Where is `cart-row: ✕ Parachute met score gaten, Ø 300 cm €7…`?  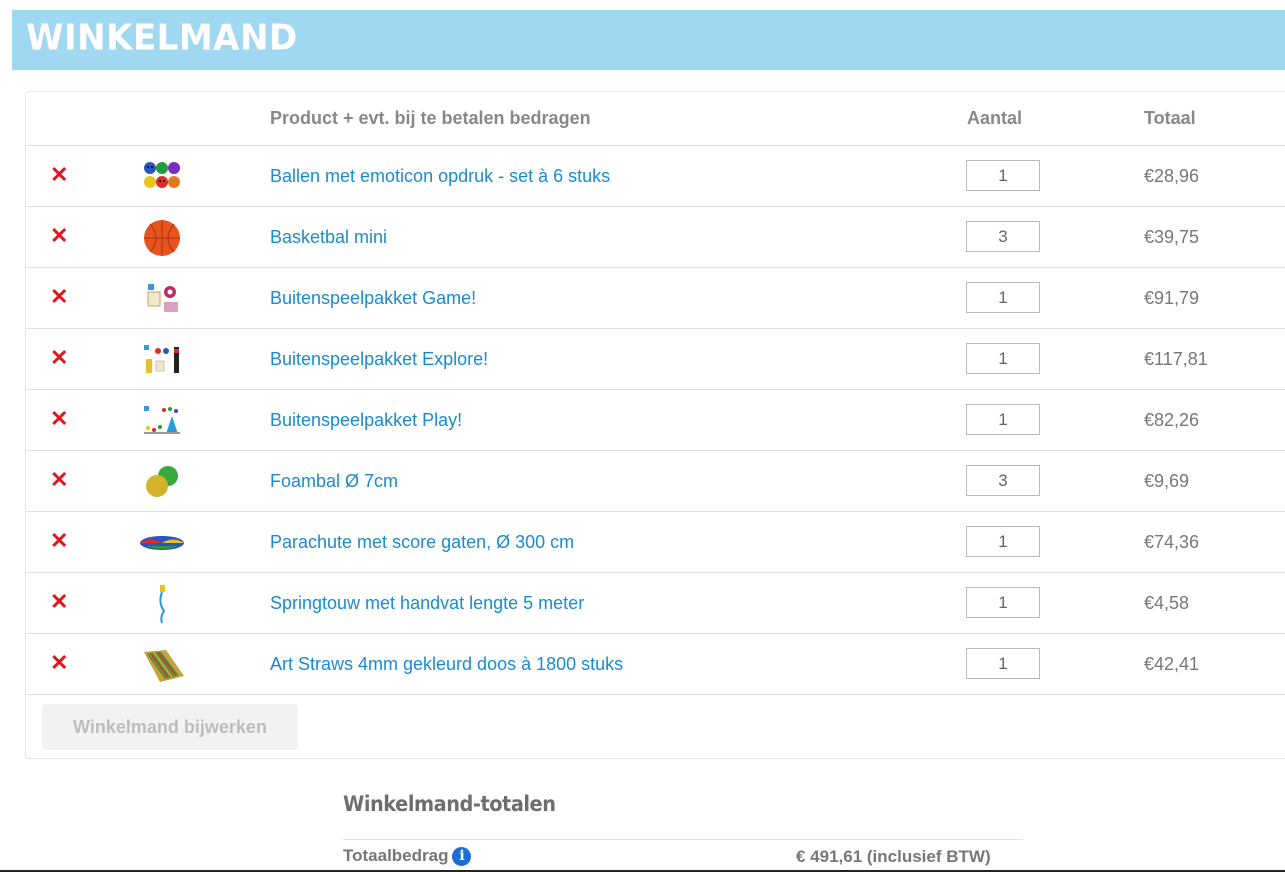
cart-row: ✕ Parachute met score gaten, Ø 300 cm €7… is located at coordinates (655, 542).